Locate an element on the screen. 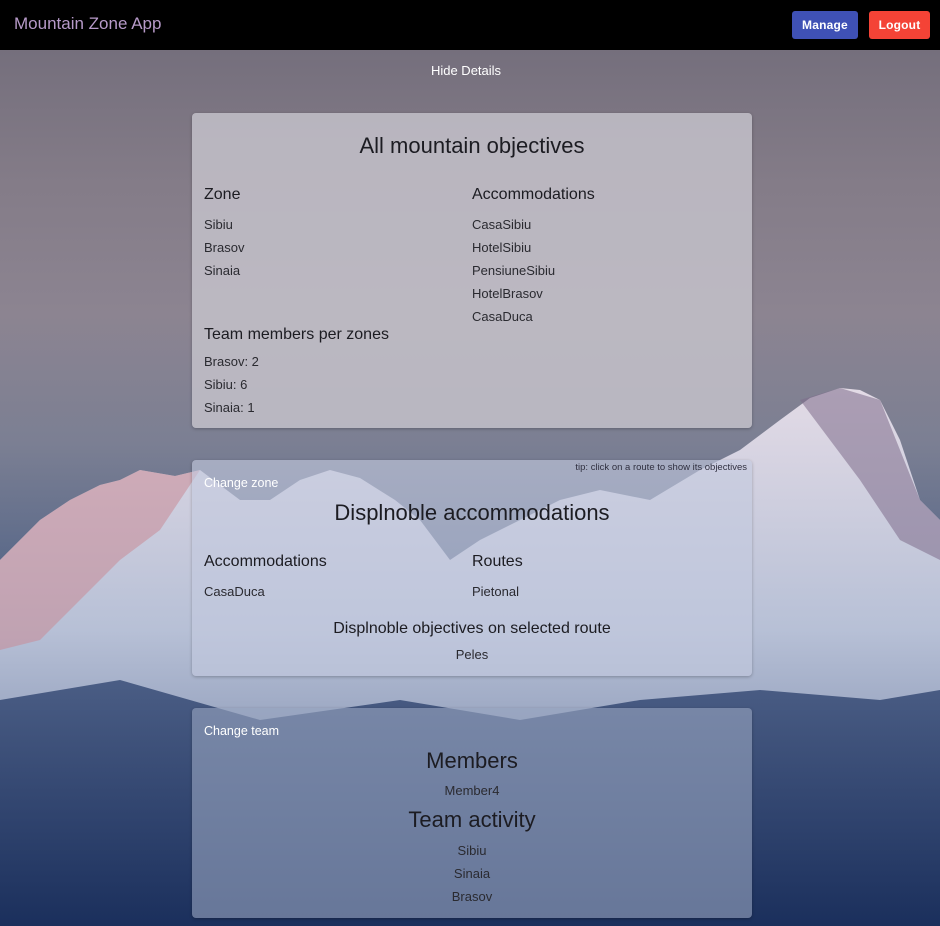 This screenshot has height=926, width=940. accommodation-item: CasaDuca is located at coordinates (502, 316).